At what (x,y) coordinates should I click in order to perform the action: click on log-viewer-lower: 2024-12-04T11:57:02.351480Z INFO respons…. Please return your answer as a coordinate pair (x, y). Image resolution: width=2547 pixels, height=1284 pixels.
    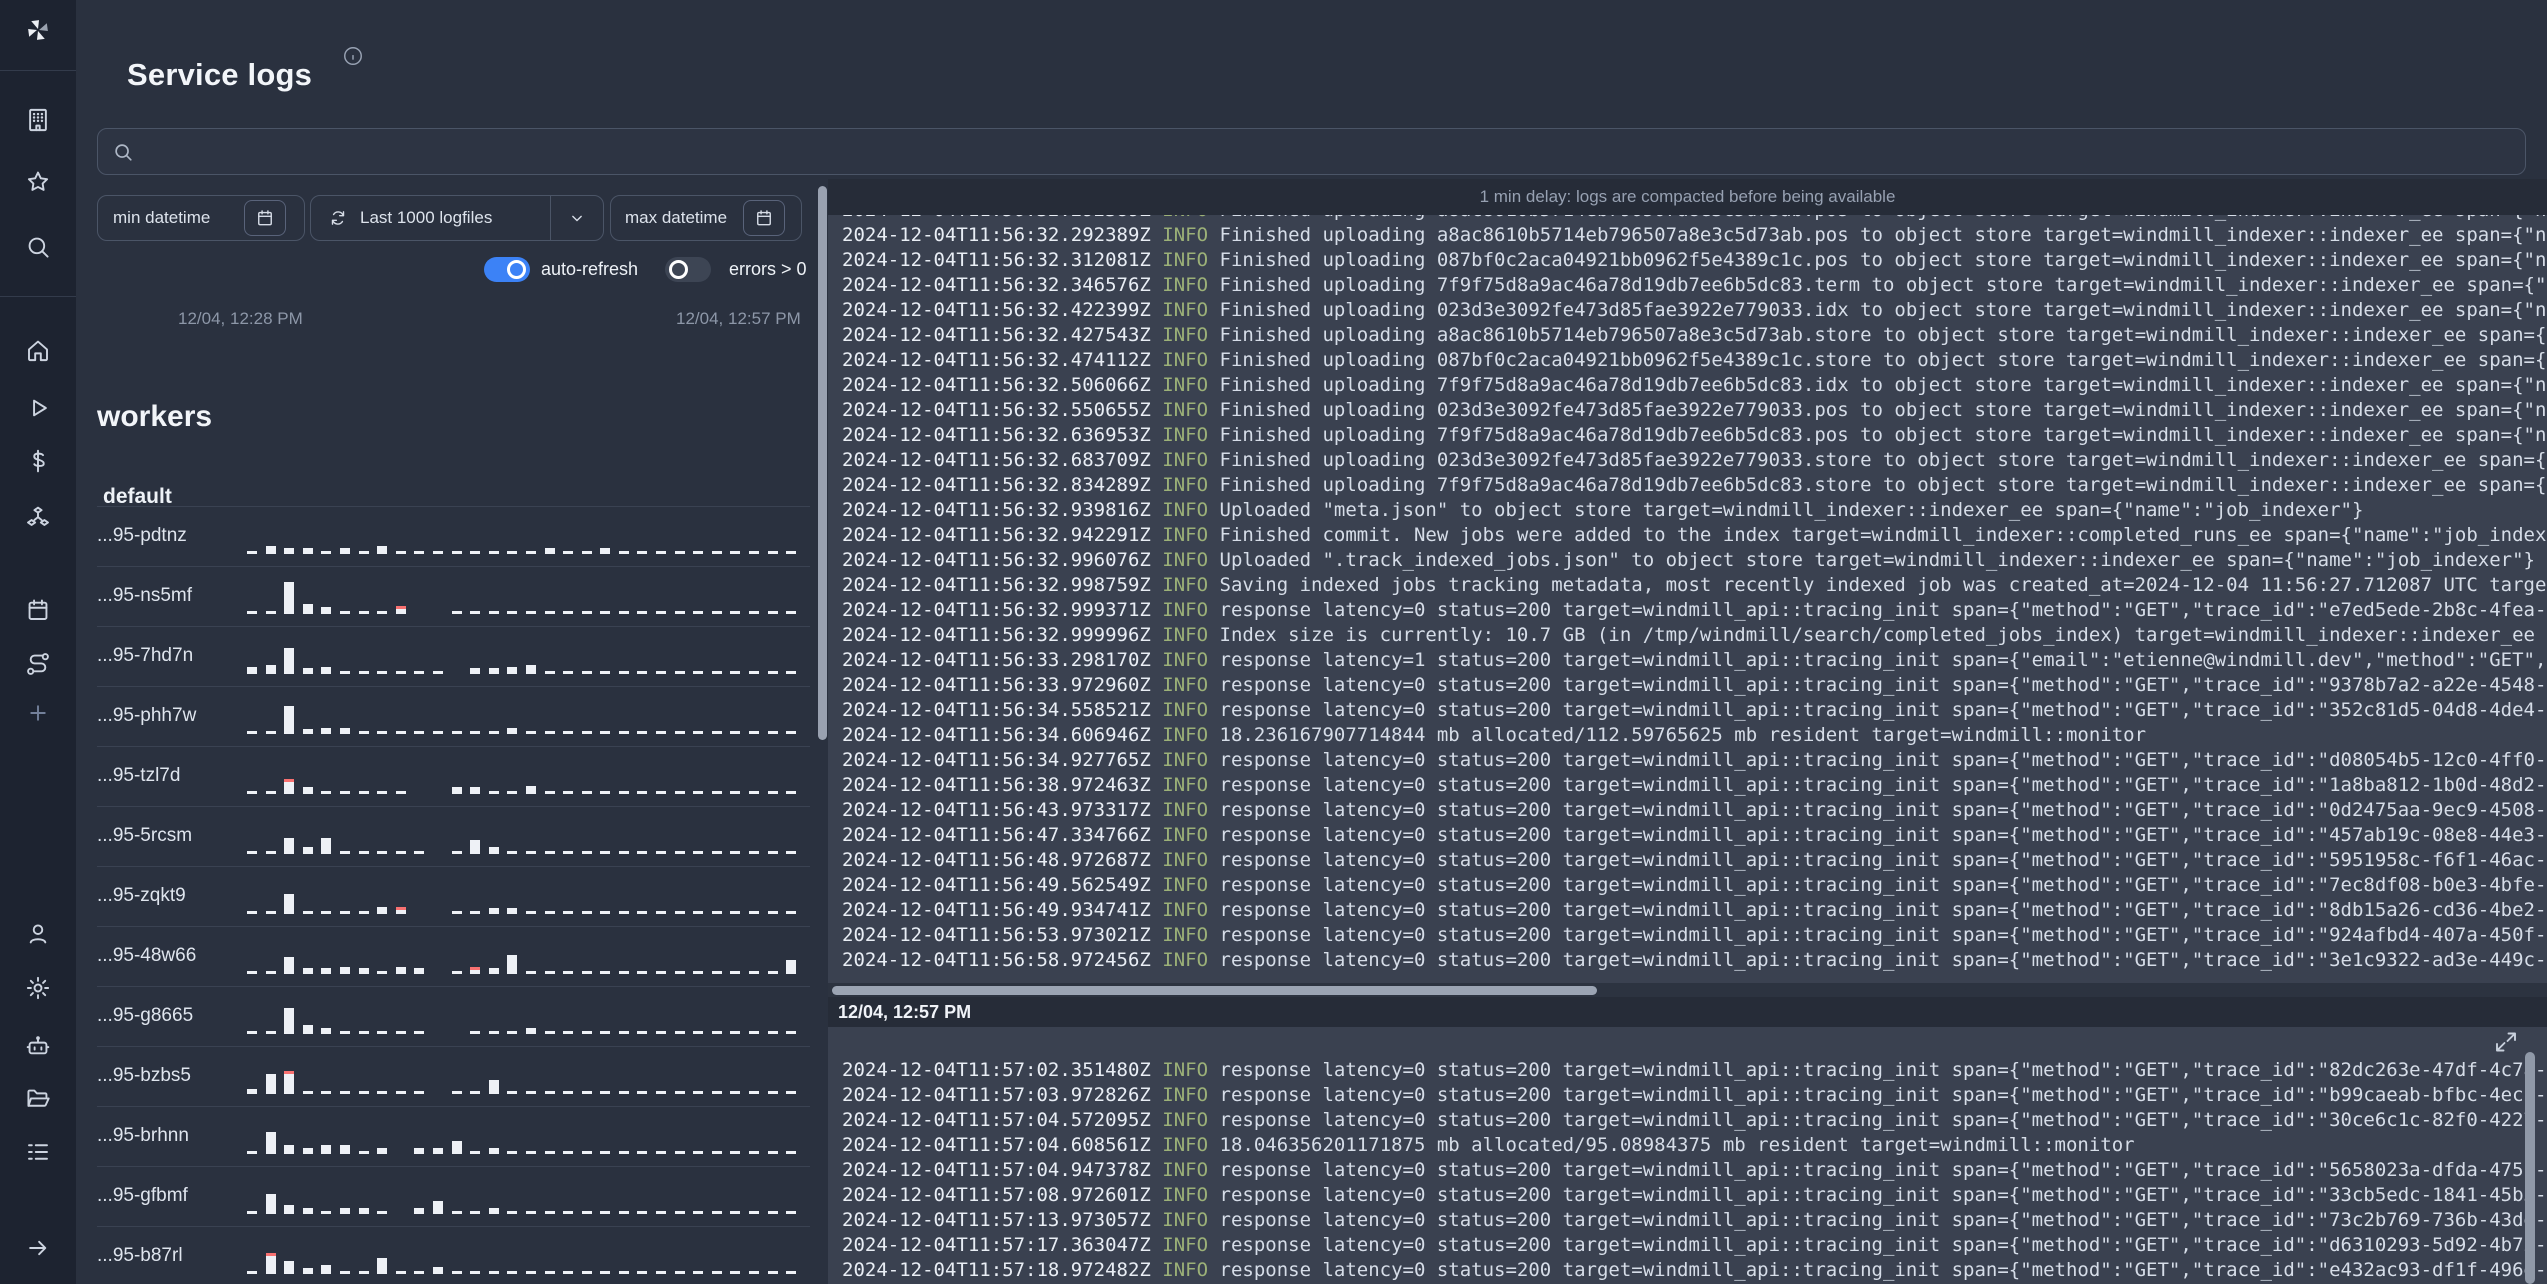
    Looking at the image, I should click on (1687, 1155).